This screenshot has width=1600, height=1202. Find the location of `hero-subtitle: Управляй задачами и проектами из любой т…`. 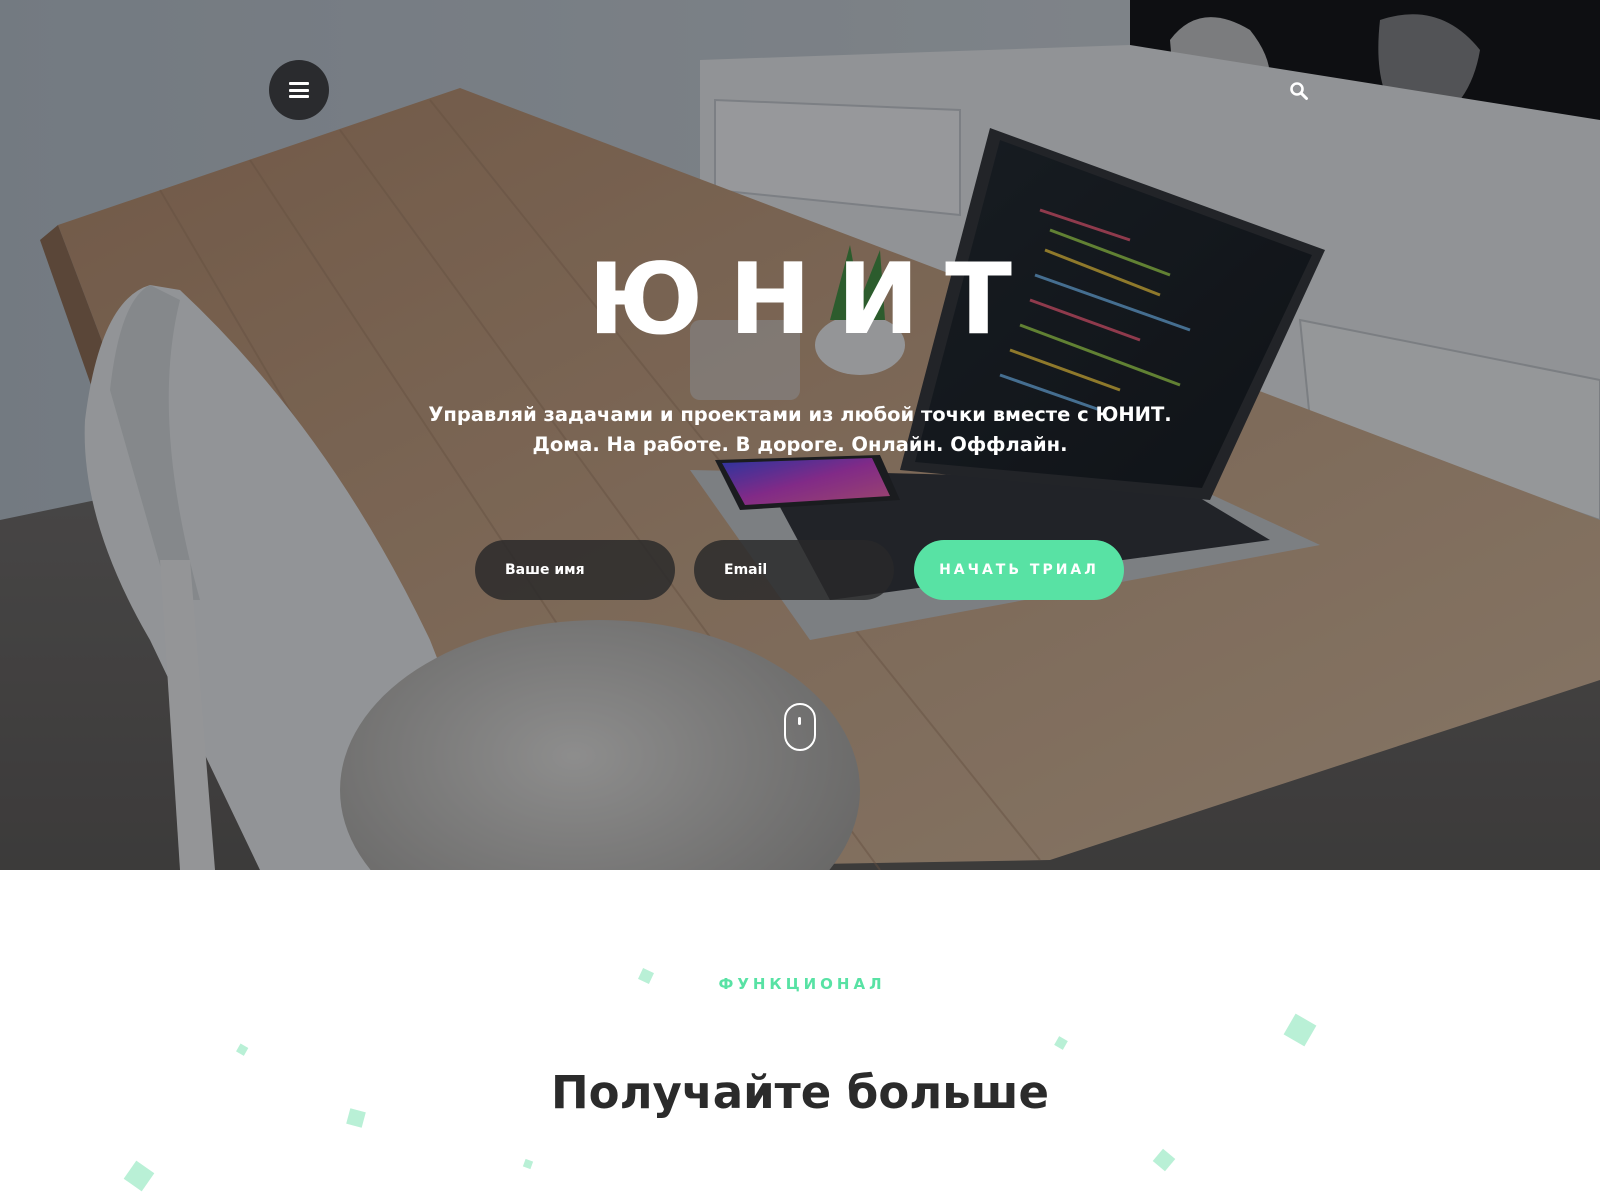

hero-subtitle: Управляй задачами и проектами из любой т… is located at coordinates (800, 430).